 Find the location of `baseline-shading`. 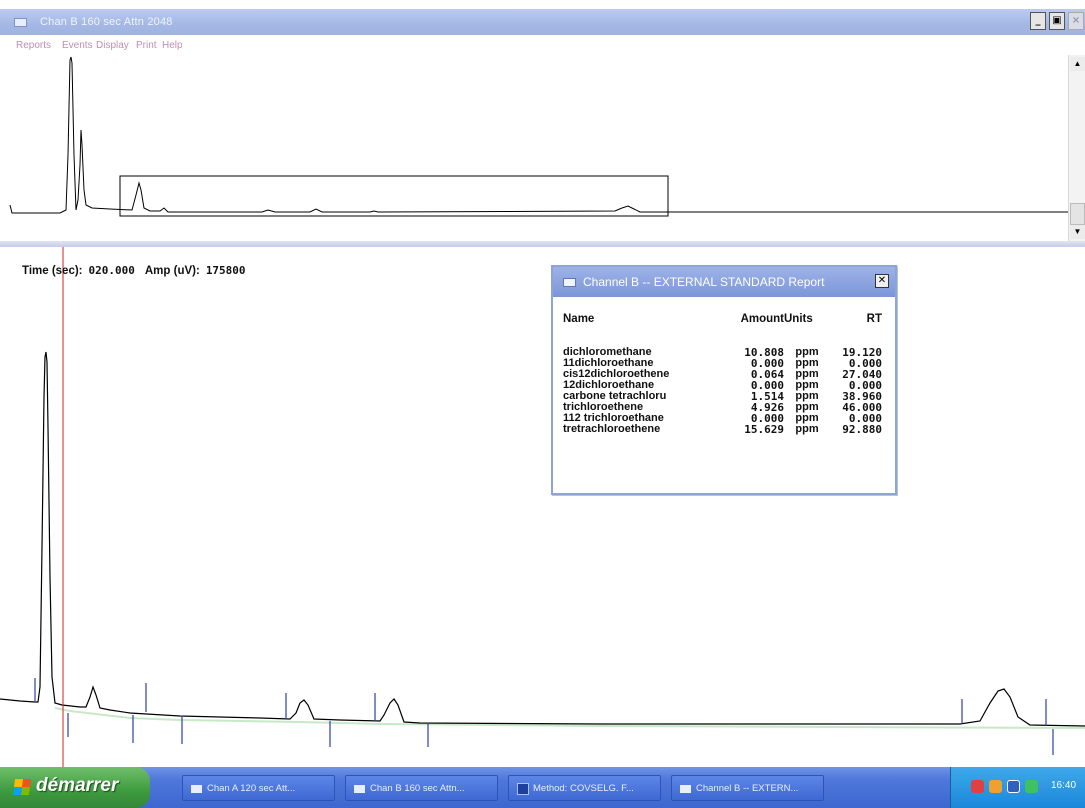

baseline-shading is located at coordinates (570, 718).